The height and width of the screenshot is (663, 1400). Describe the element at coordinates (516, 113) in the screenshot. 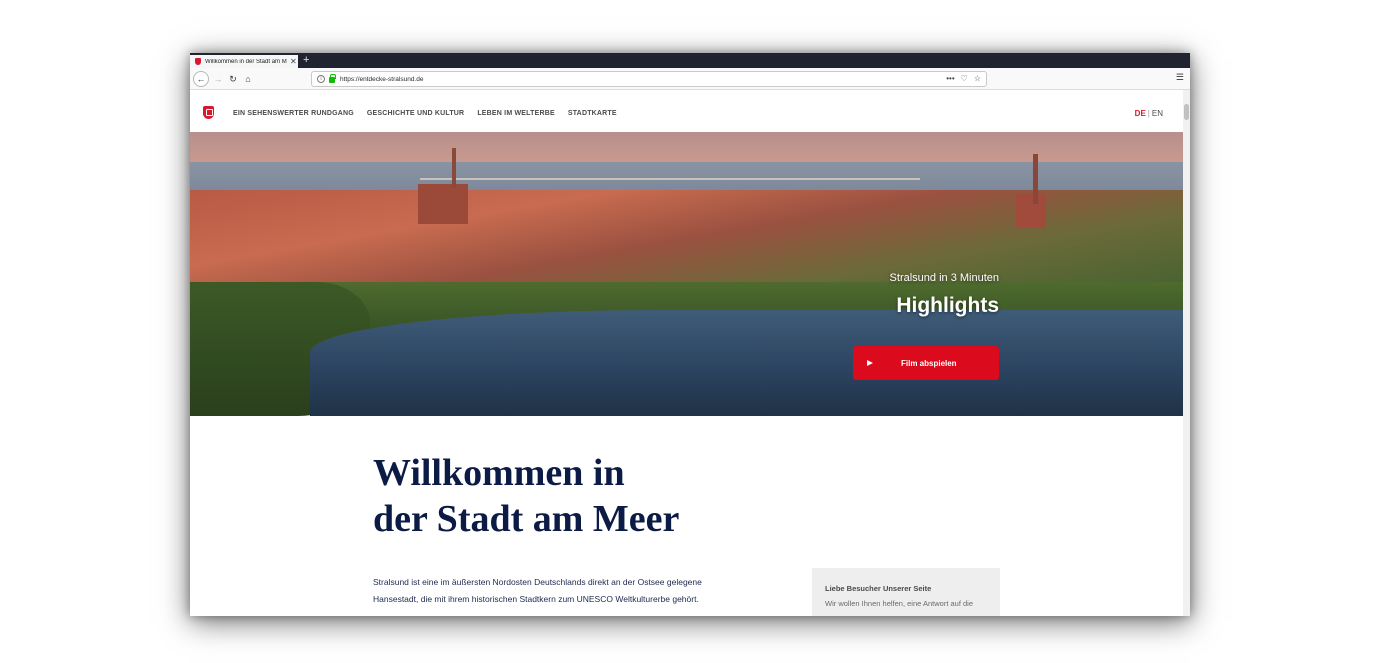

I see `nav-item-leben: LEBEN IM WELTERBE` at that location.